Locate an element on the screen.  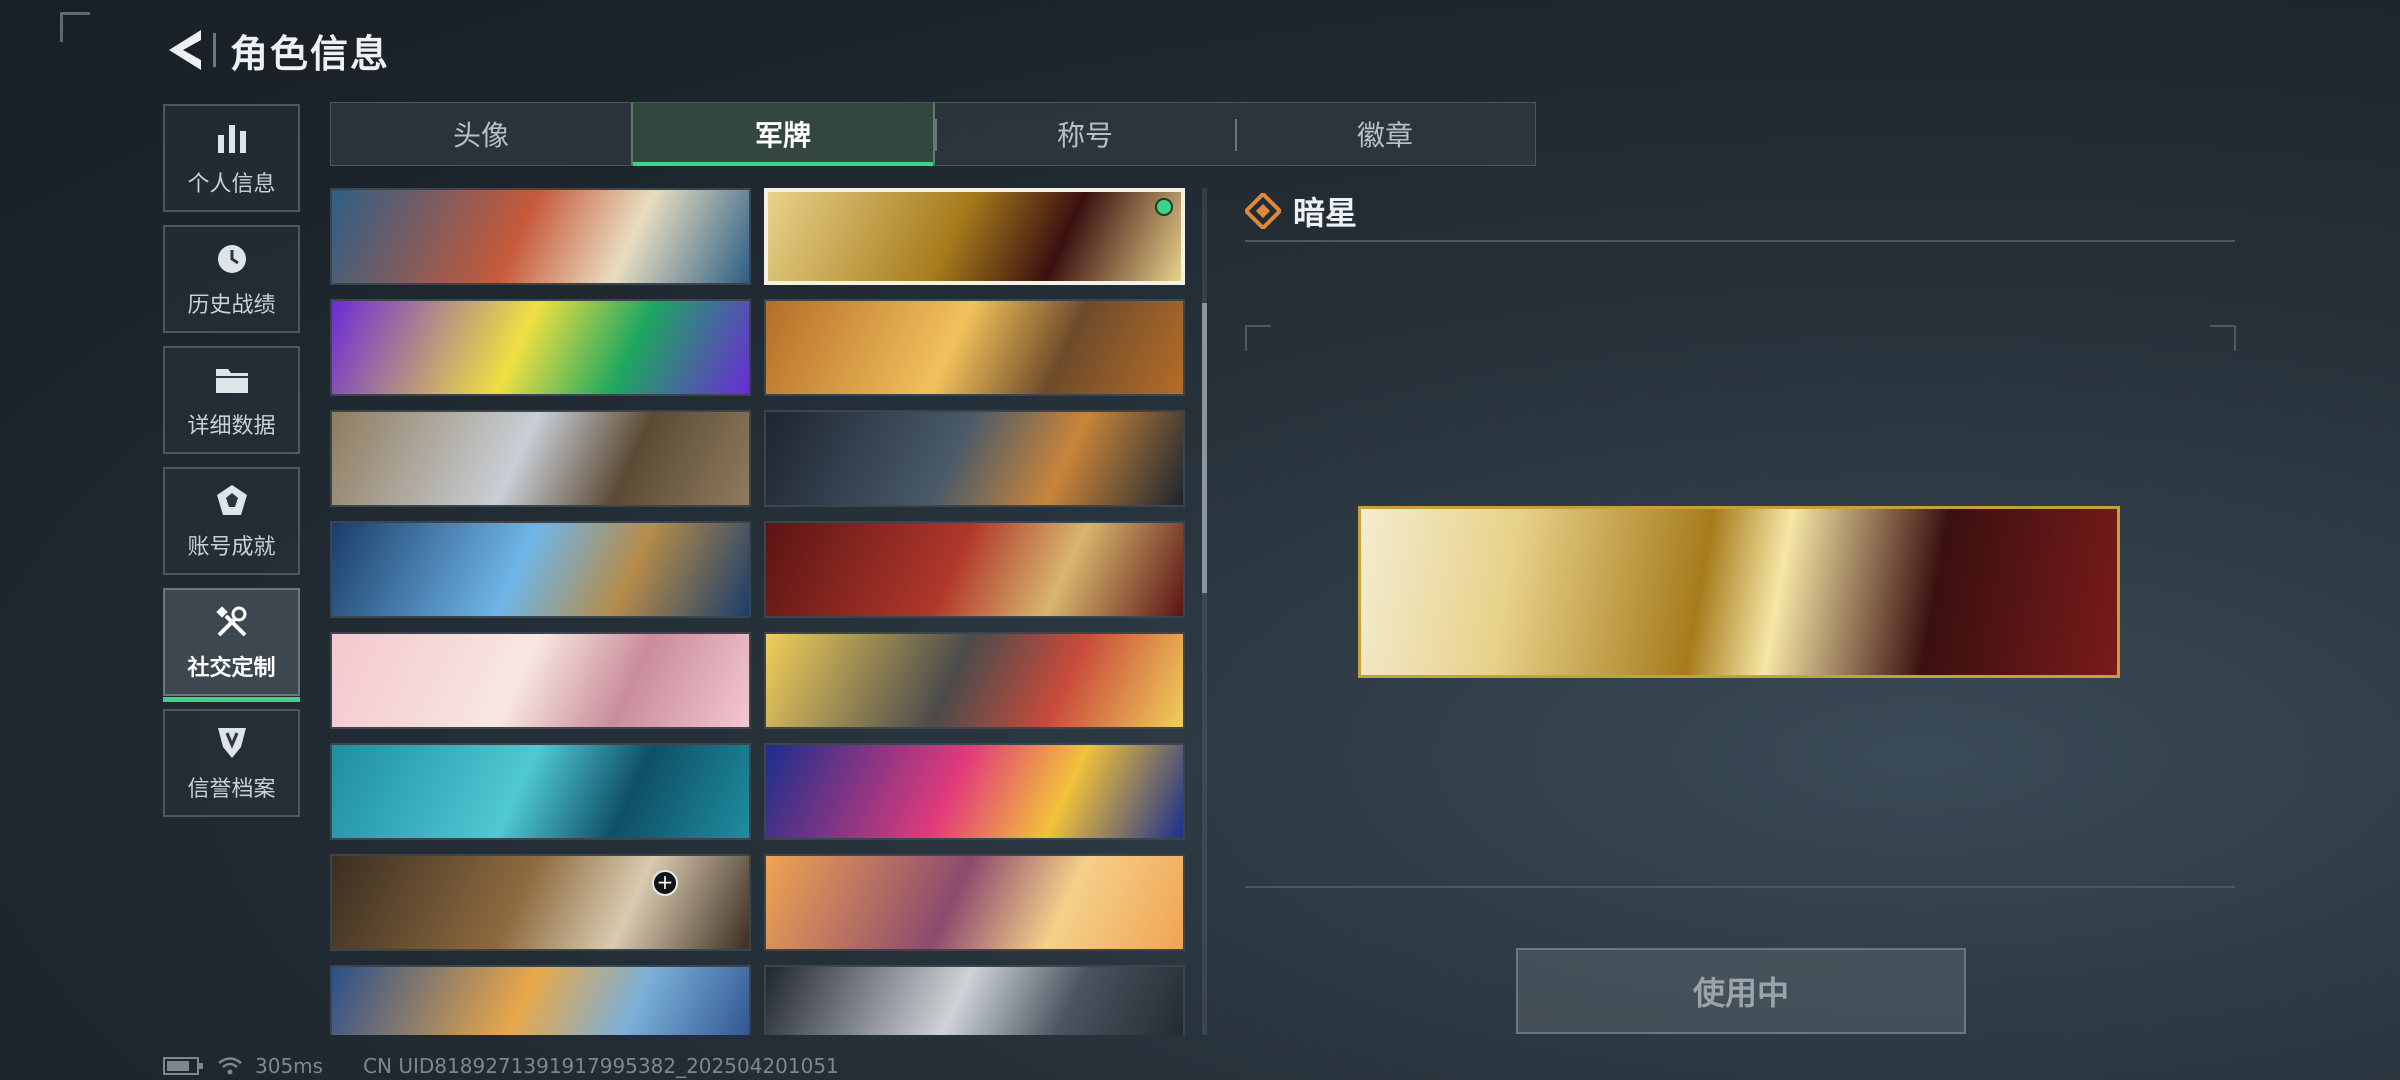
detail-divider-top is located at coordinates (1740, 241).